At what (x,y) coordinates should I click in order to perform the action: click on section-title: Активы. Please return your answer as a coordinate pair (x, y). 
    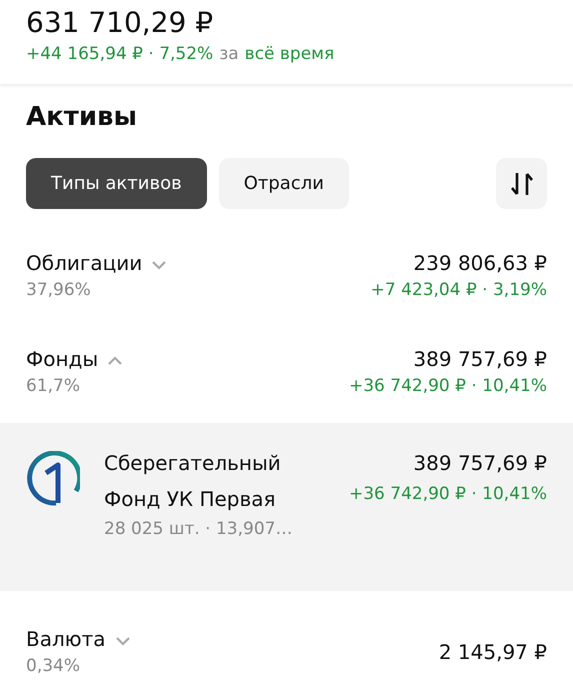
    Looking at the image, I should click on (82, 117).